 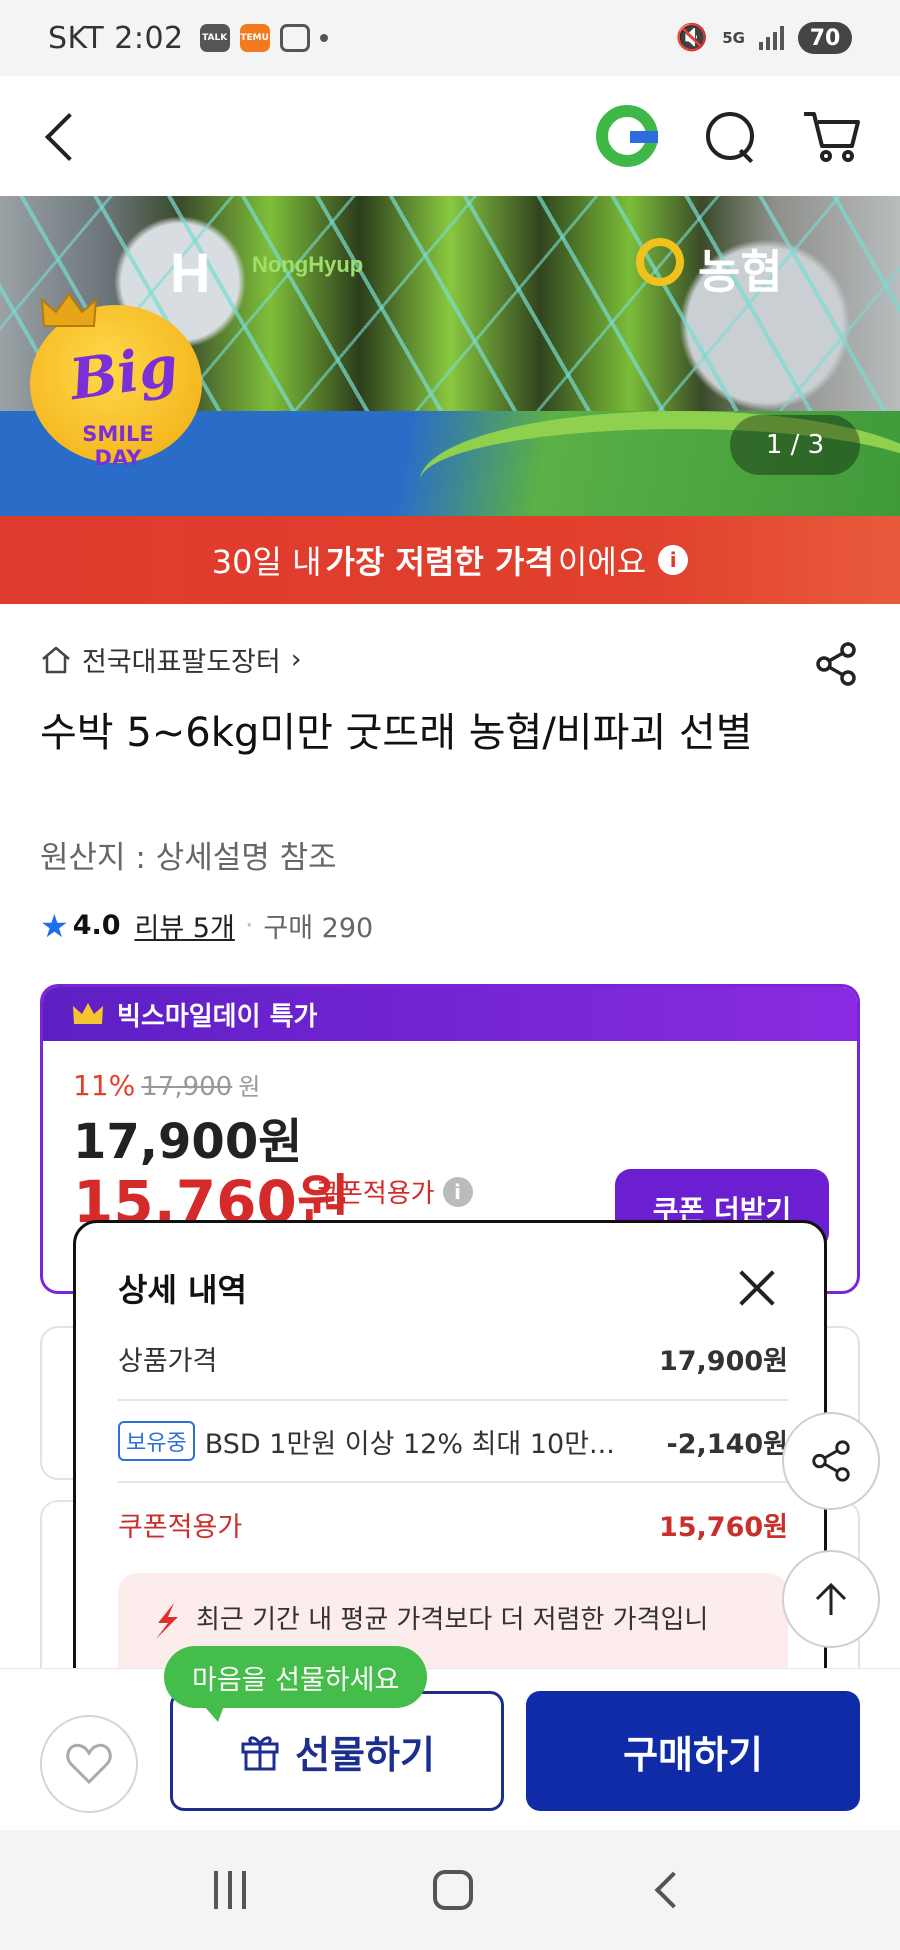 What do you see at coordinates (453, 1358) in the screenshot?
I see `price-detail-row: 상품가격 17,900원` at bounding box center [453, 1358].